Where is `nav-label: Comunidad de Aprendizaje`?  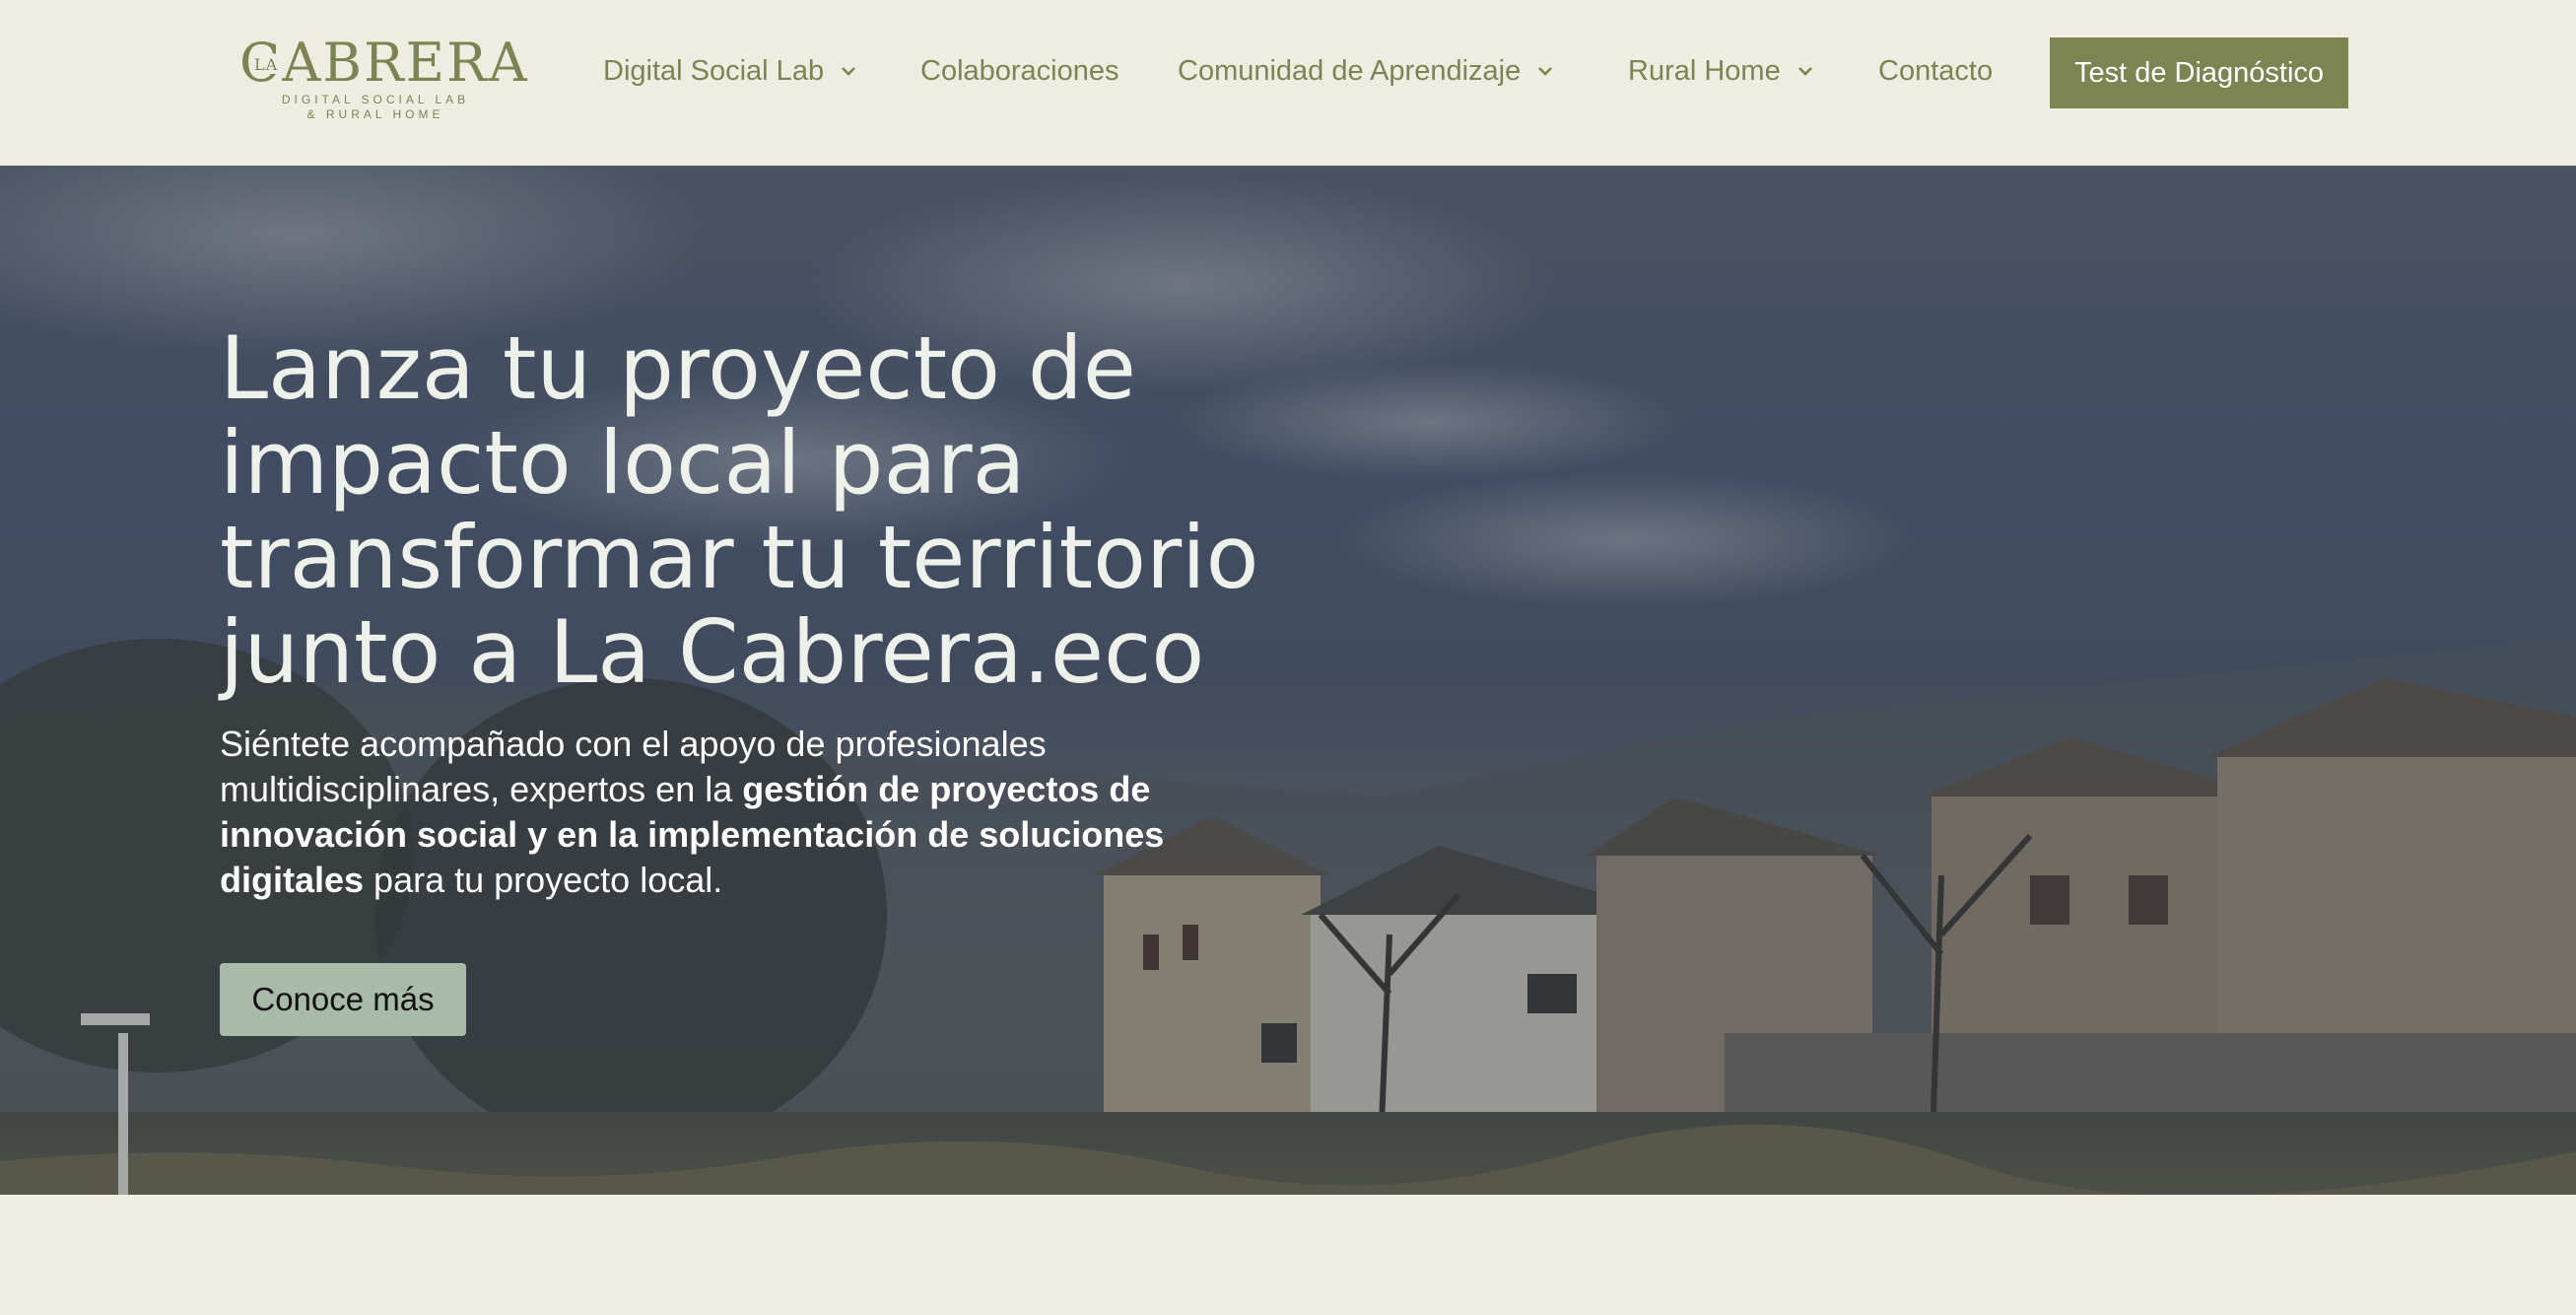 nav-label: Comunidad de Aprendizaje is located at coordinates (1350, 71).